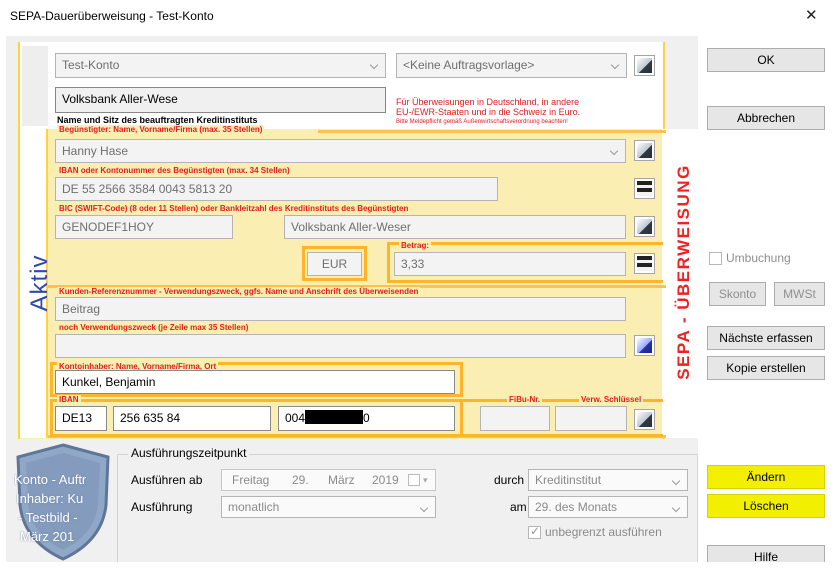 The width and height of the screenshot is (833, 568). I want to click on holder-iban-label: IBAN, so click(69, 400).